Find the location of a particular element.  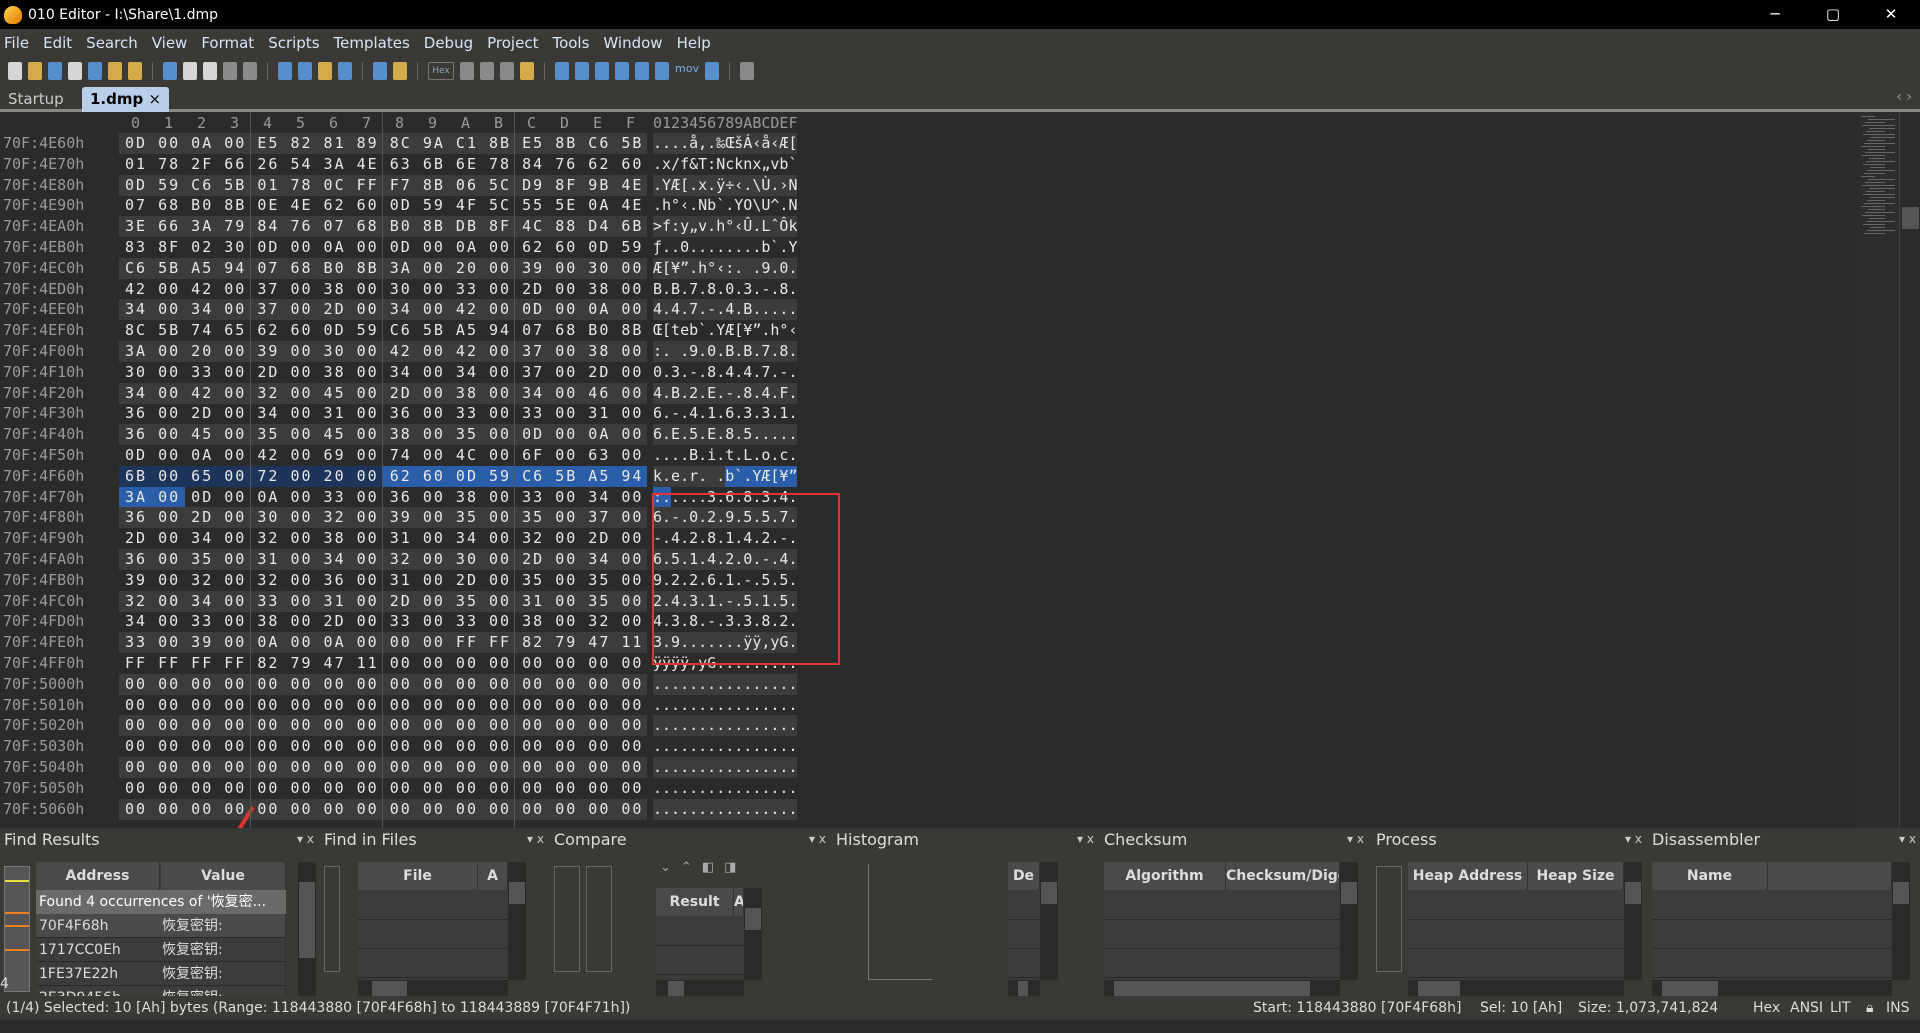

goto-icon is located at coordinates (345, 71).